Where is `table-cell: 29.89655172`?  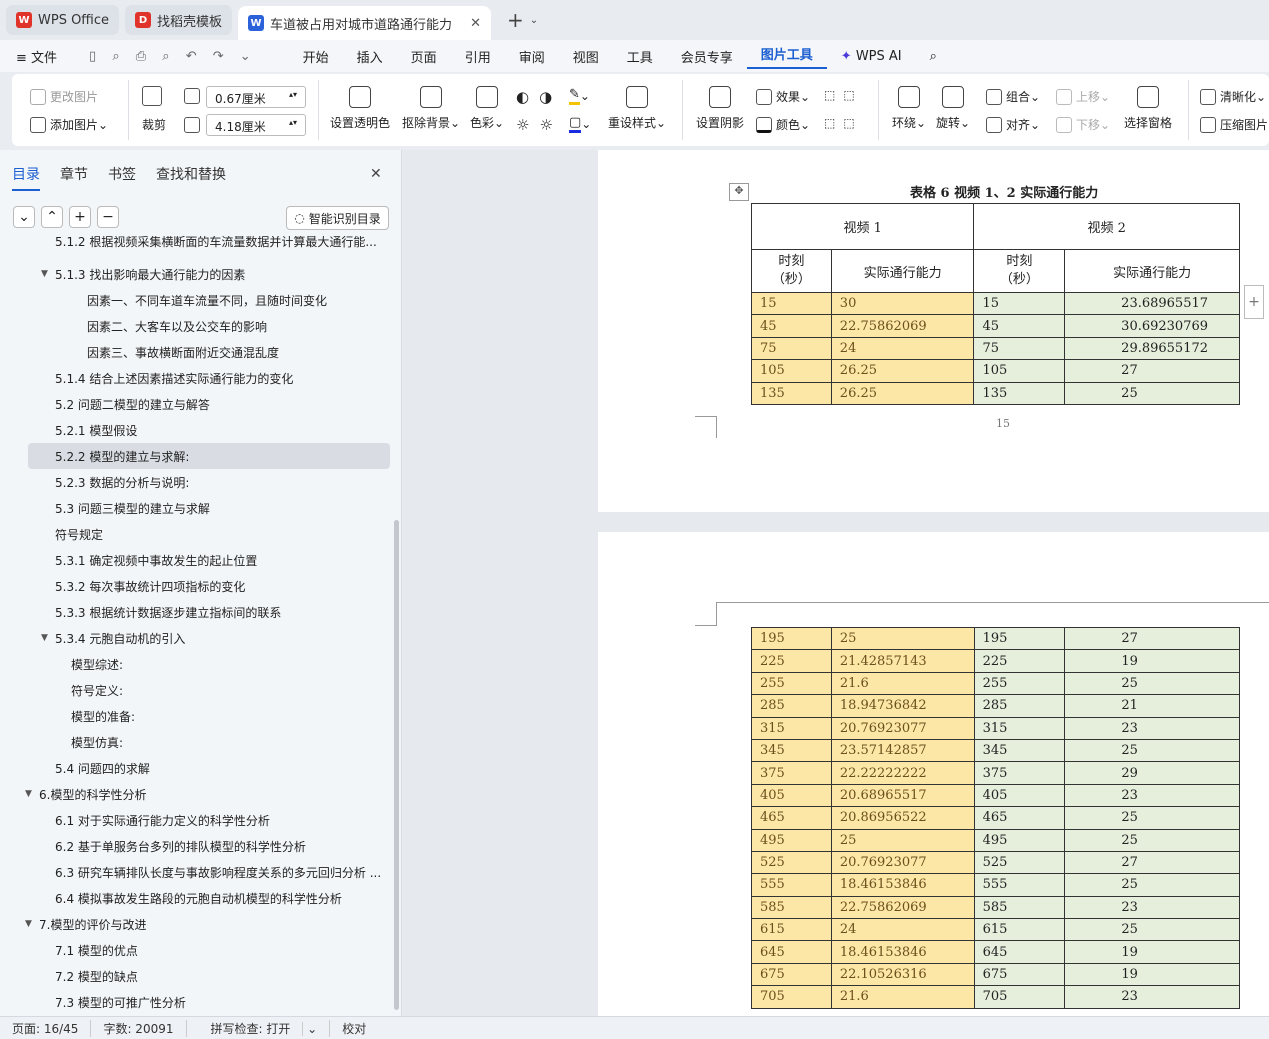
table-cell: 29.89655172 is located at coordinates (1152, 348).